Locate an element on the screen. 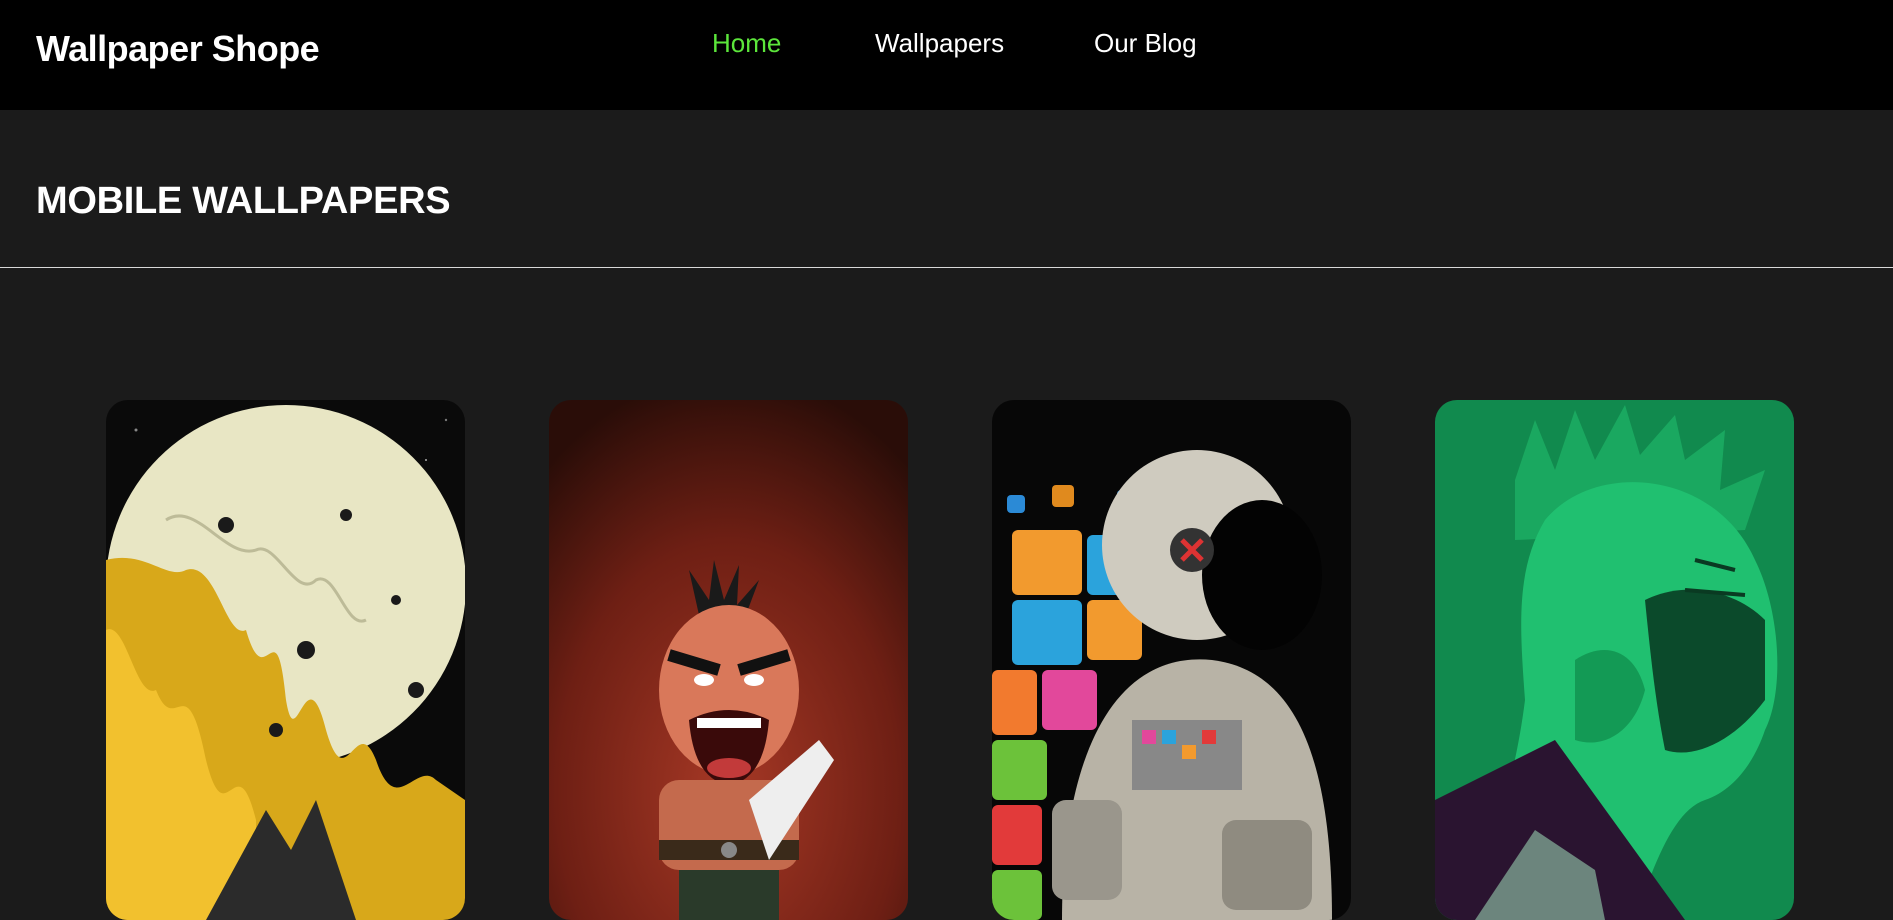  wallpaper-image-astronaut is located at coordinates (1171, 660).